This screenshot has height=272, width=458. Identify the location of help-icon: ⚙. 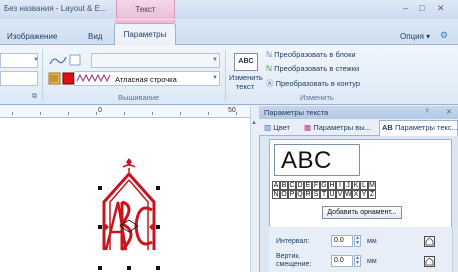
(444, 35).